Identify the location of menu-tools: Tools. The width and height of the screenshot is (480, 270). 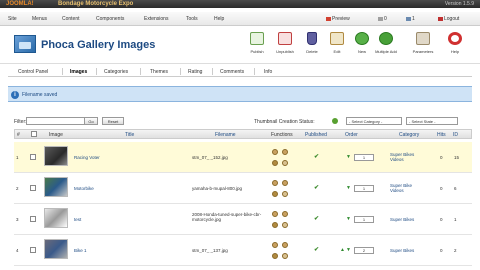
(192, 19).